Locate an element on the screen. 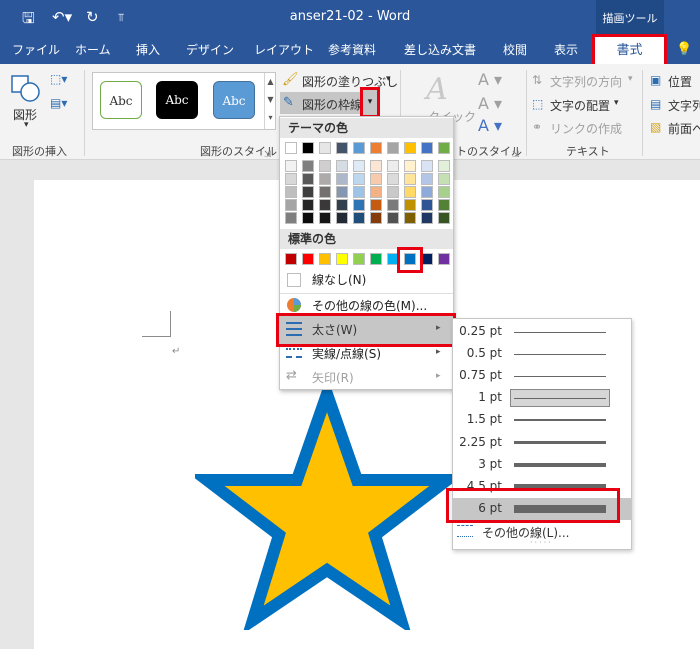  gallery-scroll: ▲ ▼ ▾ is located at coordinates (270, 101).